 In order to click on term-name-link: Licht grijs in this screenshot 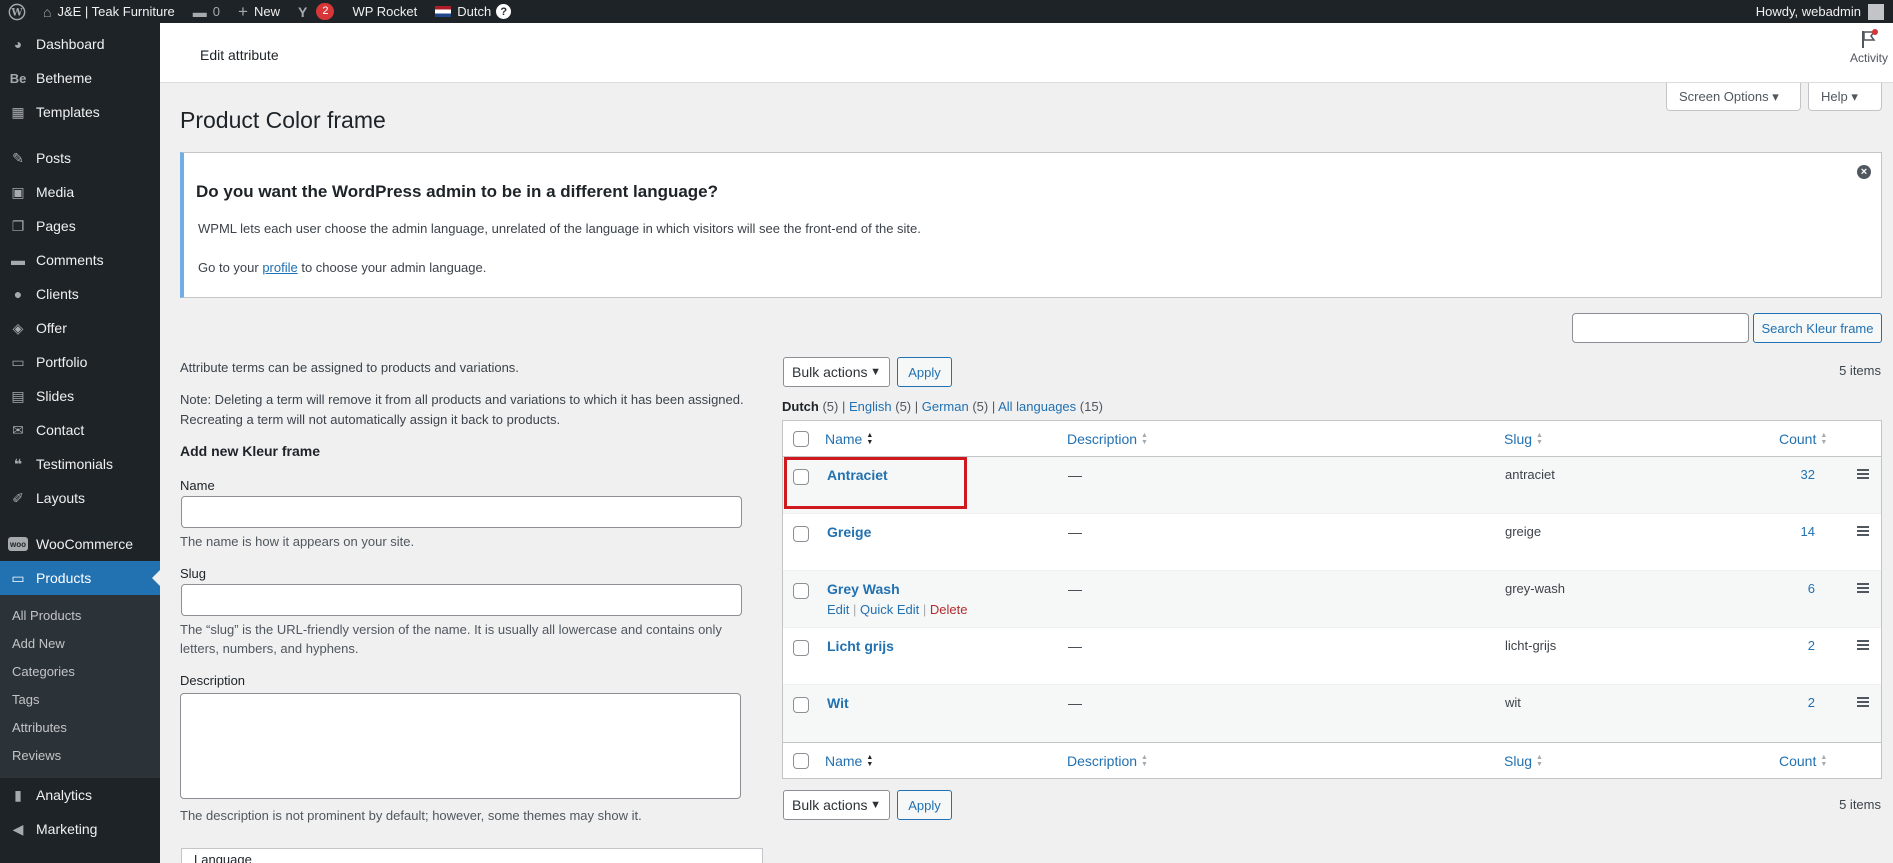, I will do `click(860, 646)`.